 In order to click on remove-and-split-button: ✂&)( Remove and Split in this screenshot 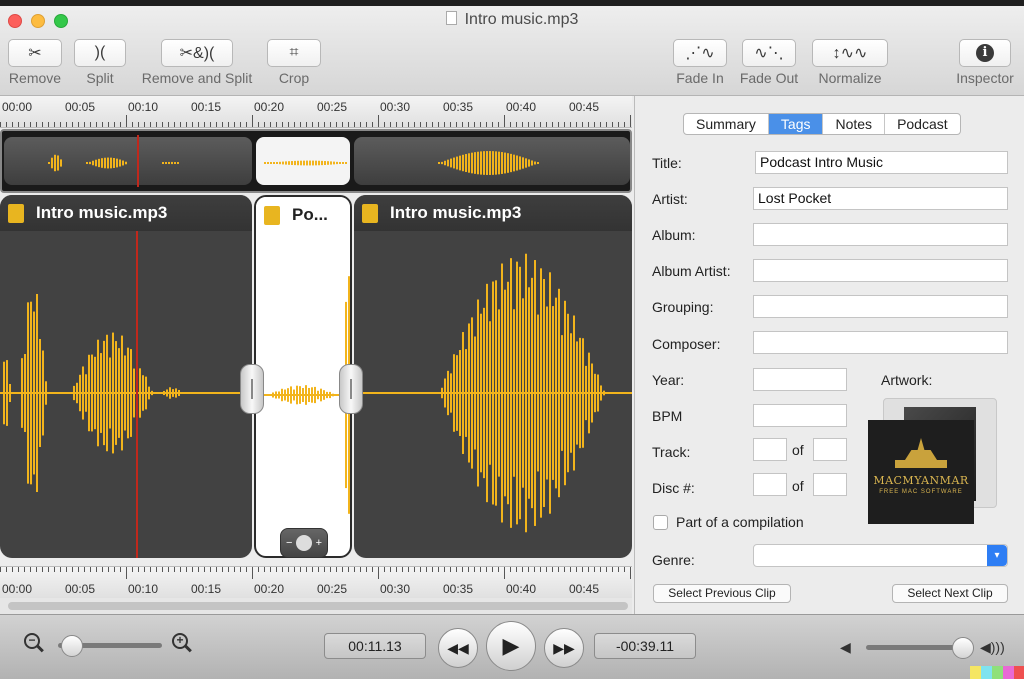, I will do `click(197, 62)`.